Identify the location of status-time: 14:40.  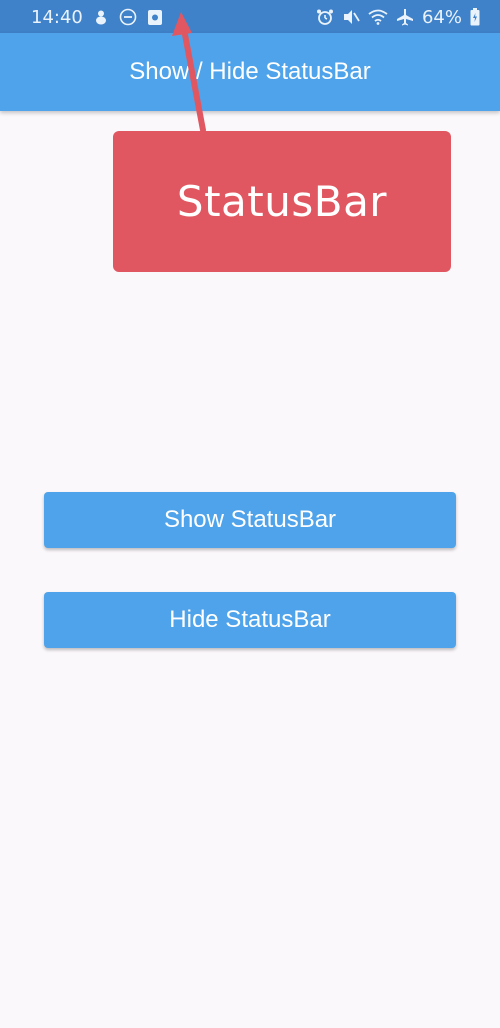
(57, 17).